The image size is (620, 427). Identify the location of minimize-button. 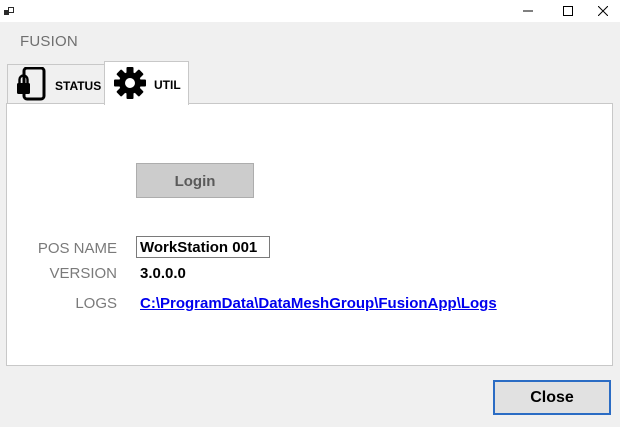
(528, 11).